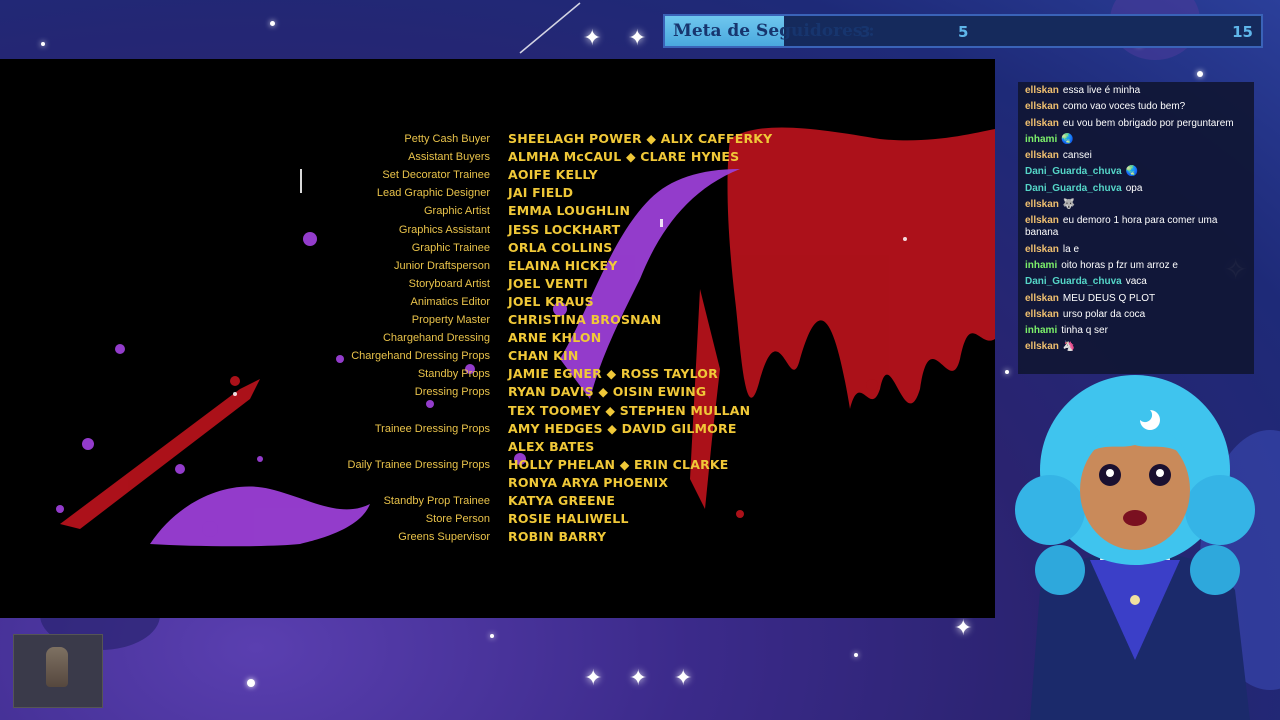 The height and width of the screenshot is (720, 1280). I want to click on shooting-star, so click(550, 28).